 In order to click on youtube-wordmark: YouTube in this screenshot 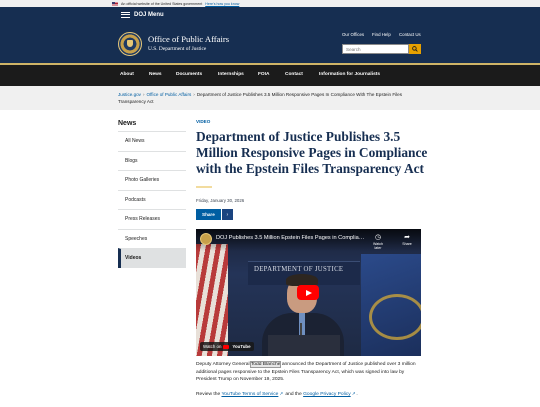, I will do `click(241, 346)`.